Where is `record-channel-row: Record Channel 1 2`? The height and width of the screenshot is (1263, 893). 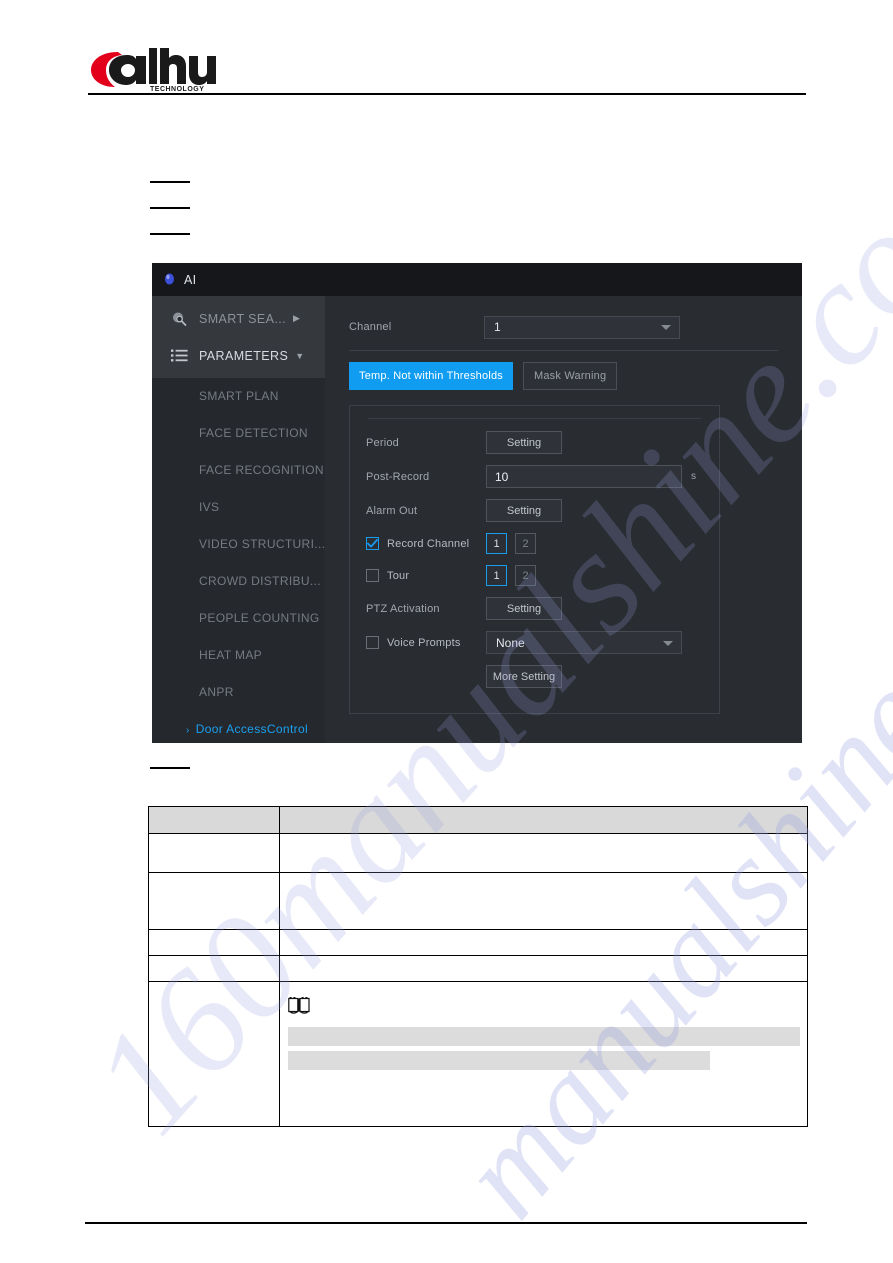 record-channel-row: Record Channel 1 2 is located at coordinates (534, 543).